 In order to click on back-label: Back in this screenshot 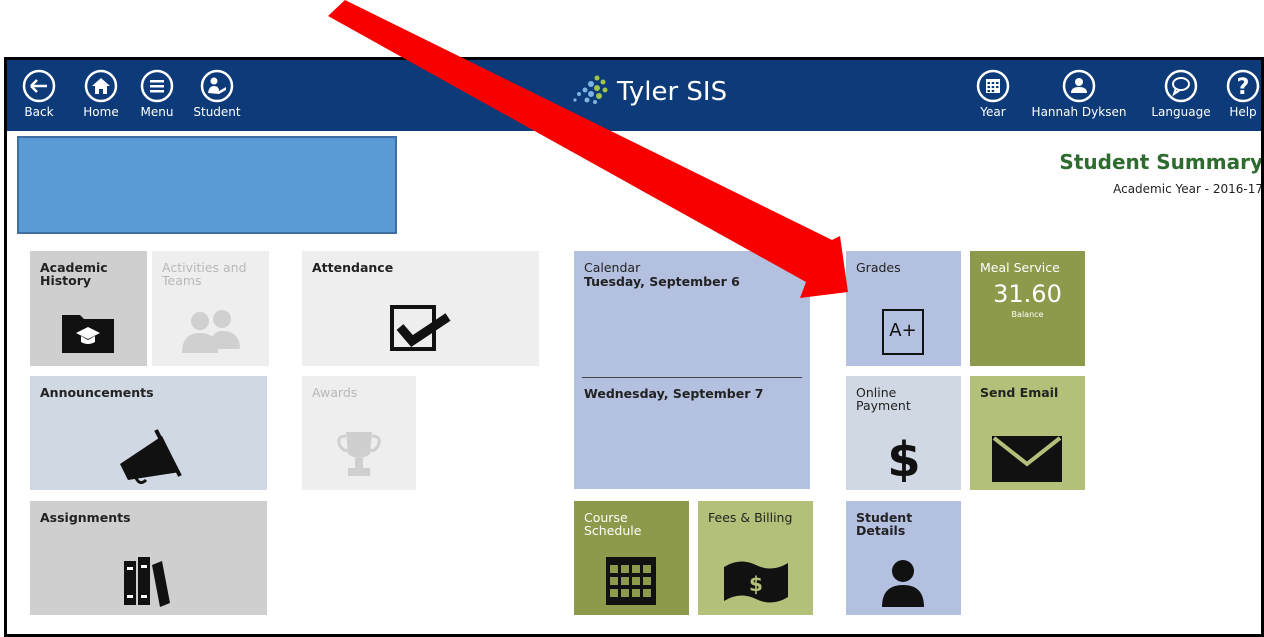, I will do `click(39, 112)`.